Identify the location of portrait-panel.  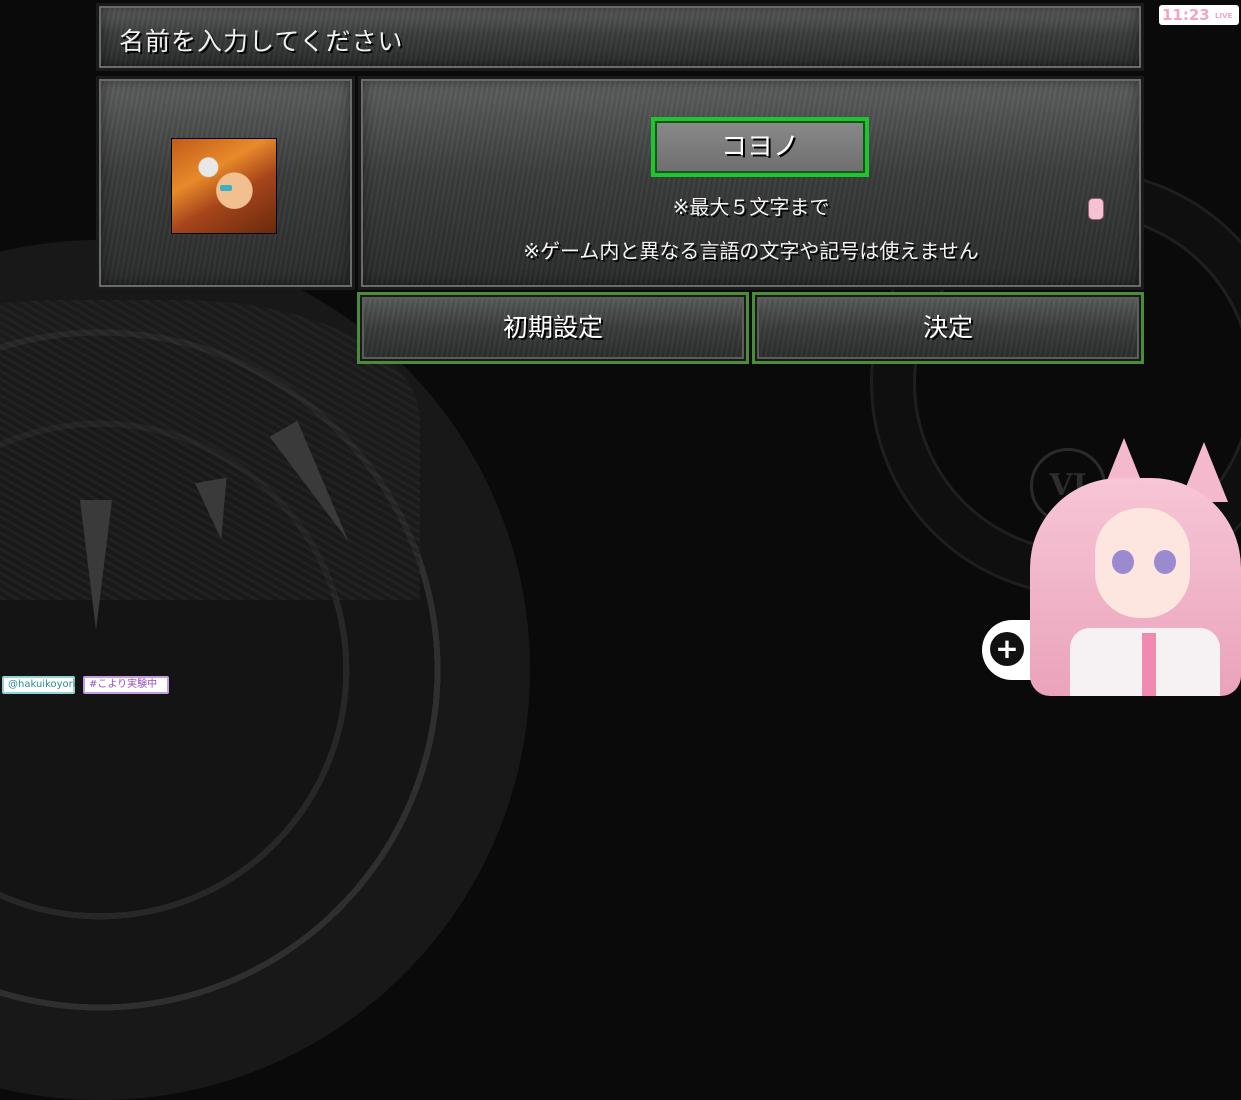
(225, 183).